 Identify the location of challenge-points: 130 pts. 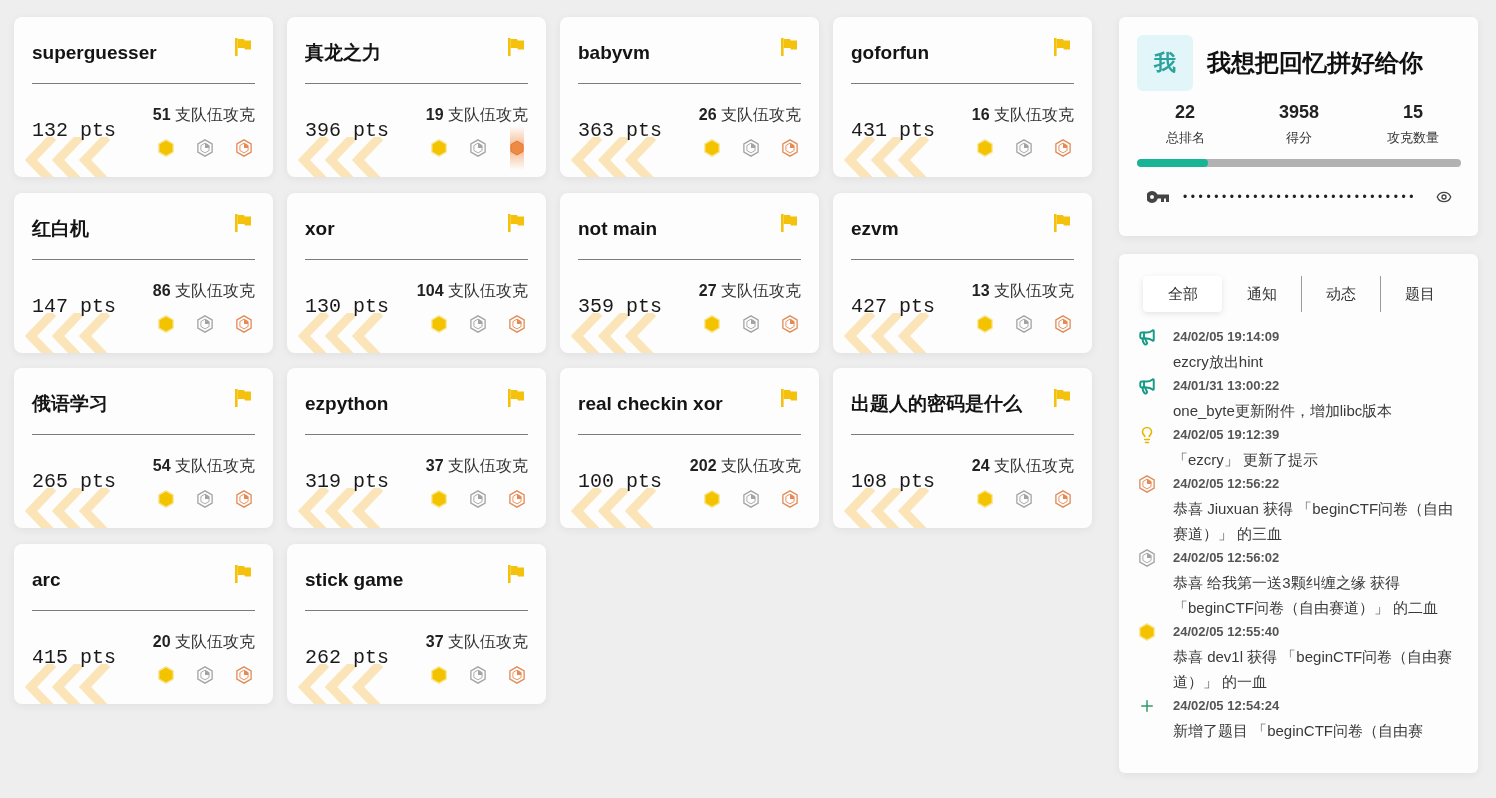
(347, 306).